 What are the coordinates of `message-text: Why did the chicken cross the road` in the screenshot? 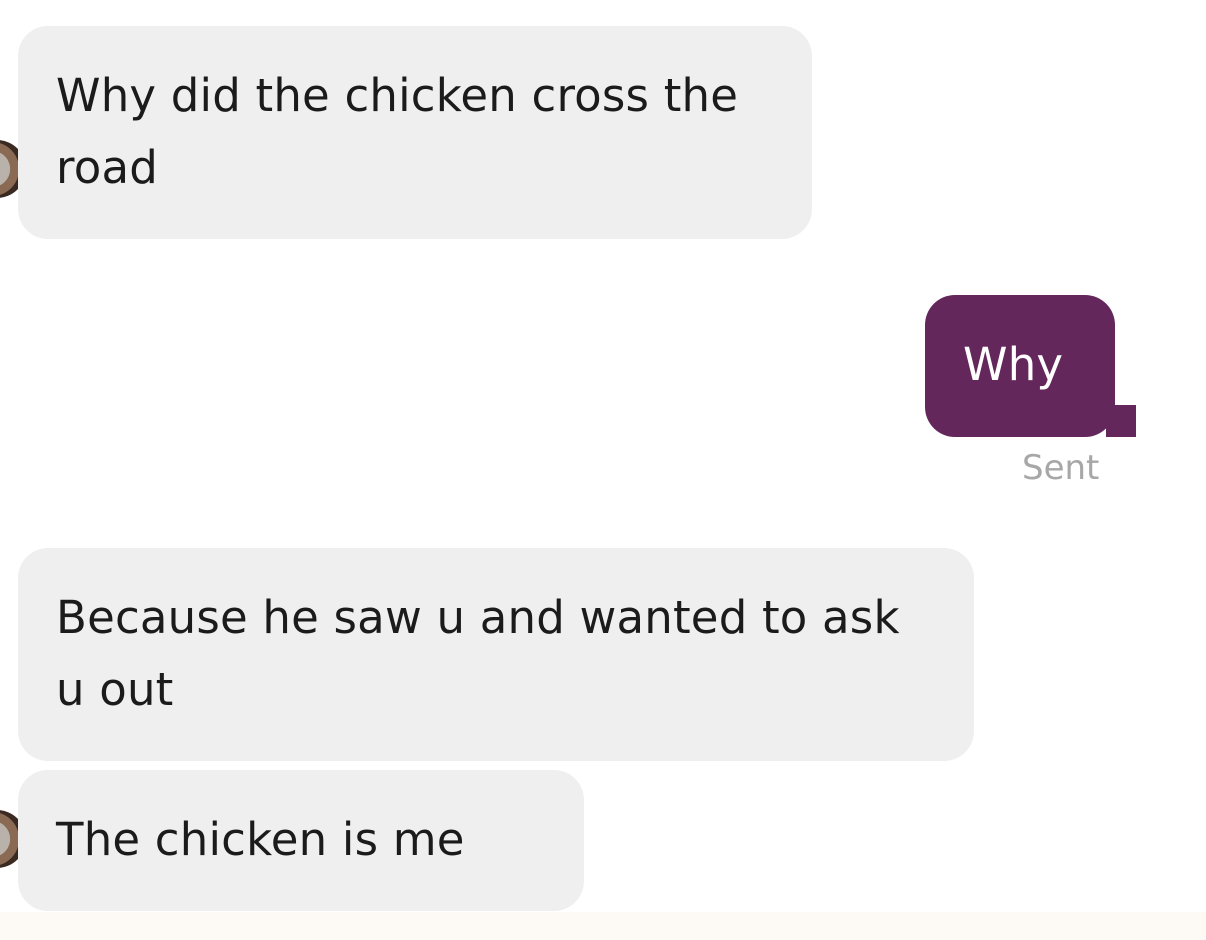 It's located at (397, 131).